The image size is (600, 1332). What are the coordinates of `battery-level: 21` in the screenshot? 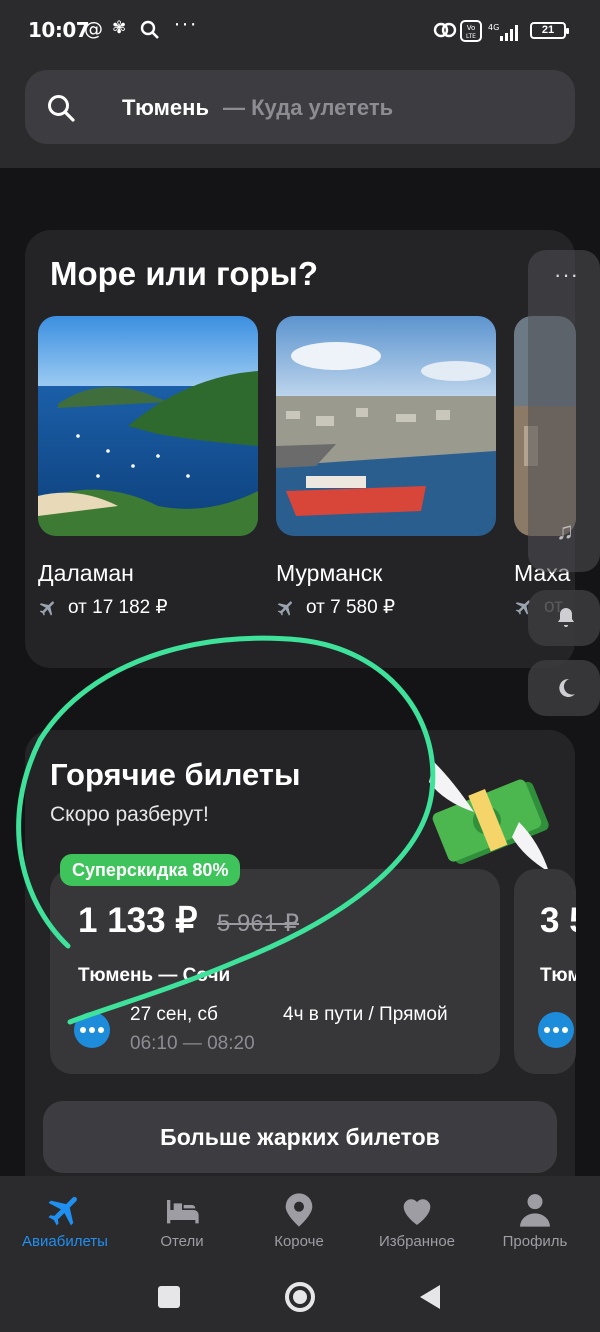 It's located at (548, 30).